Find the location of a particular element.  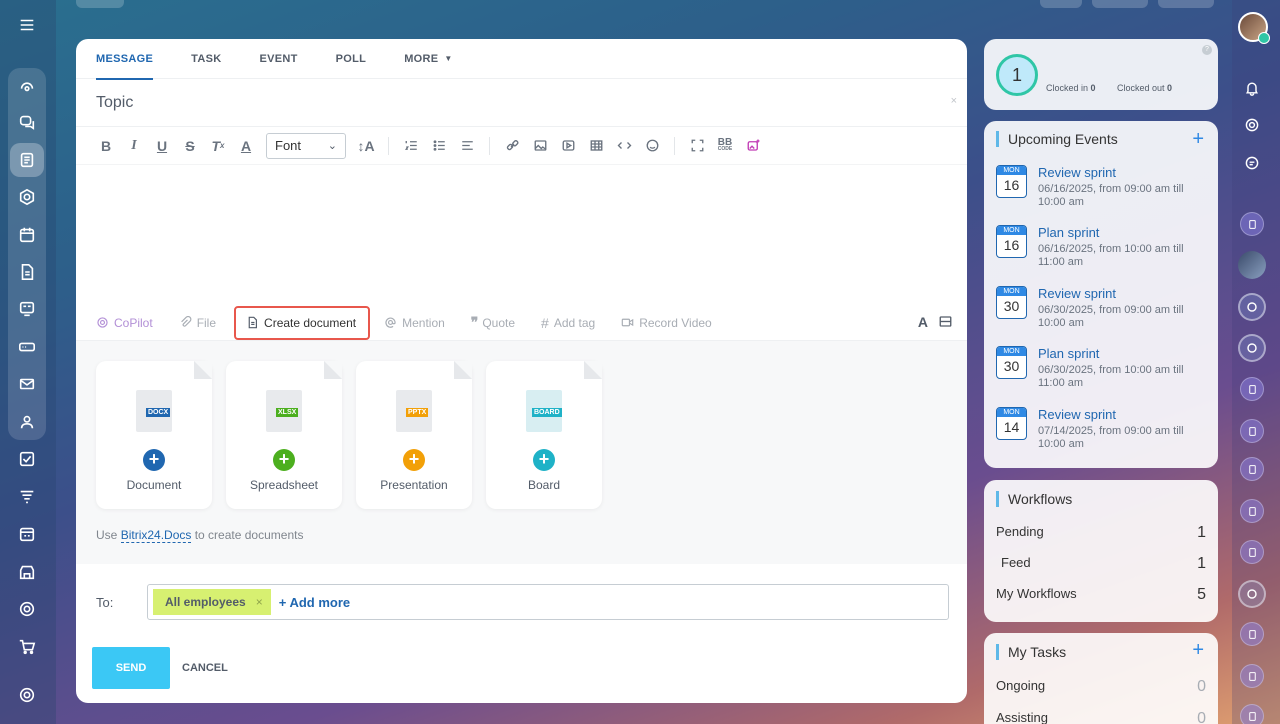

spreadsheet-card: XLSX + Spreadsheet is located at coordinates (284, 435).